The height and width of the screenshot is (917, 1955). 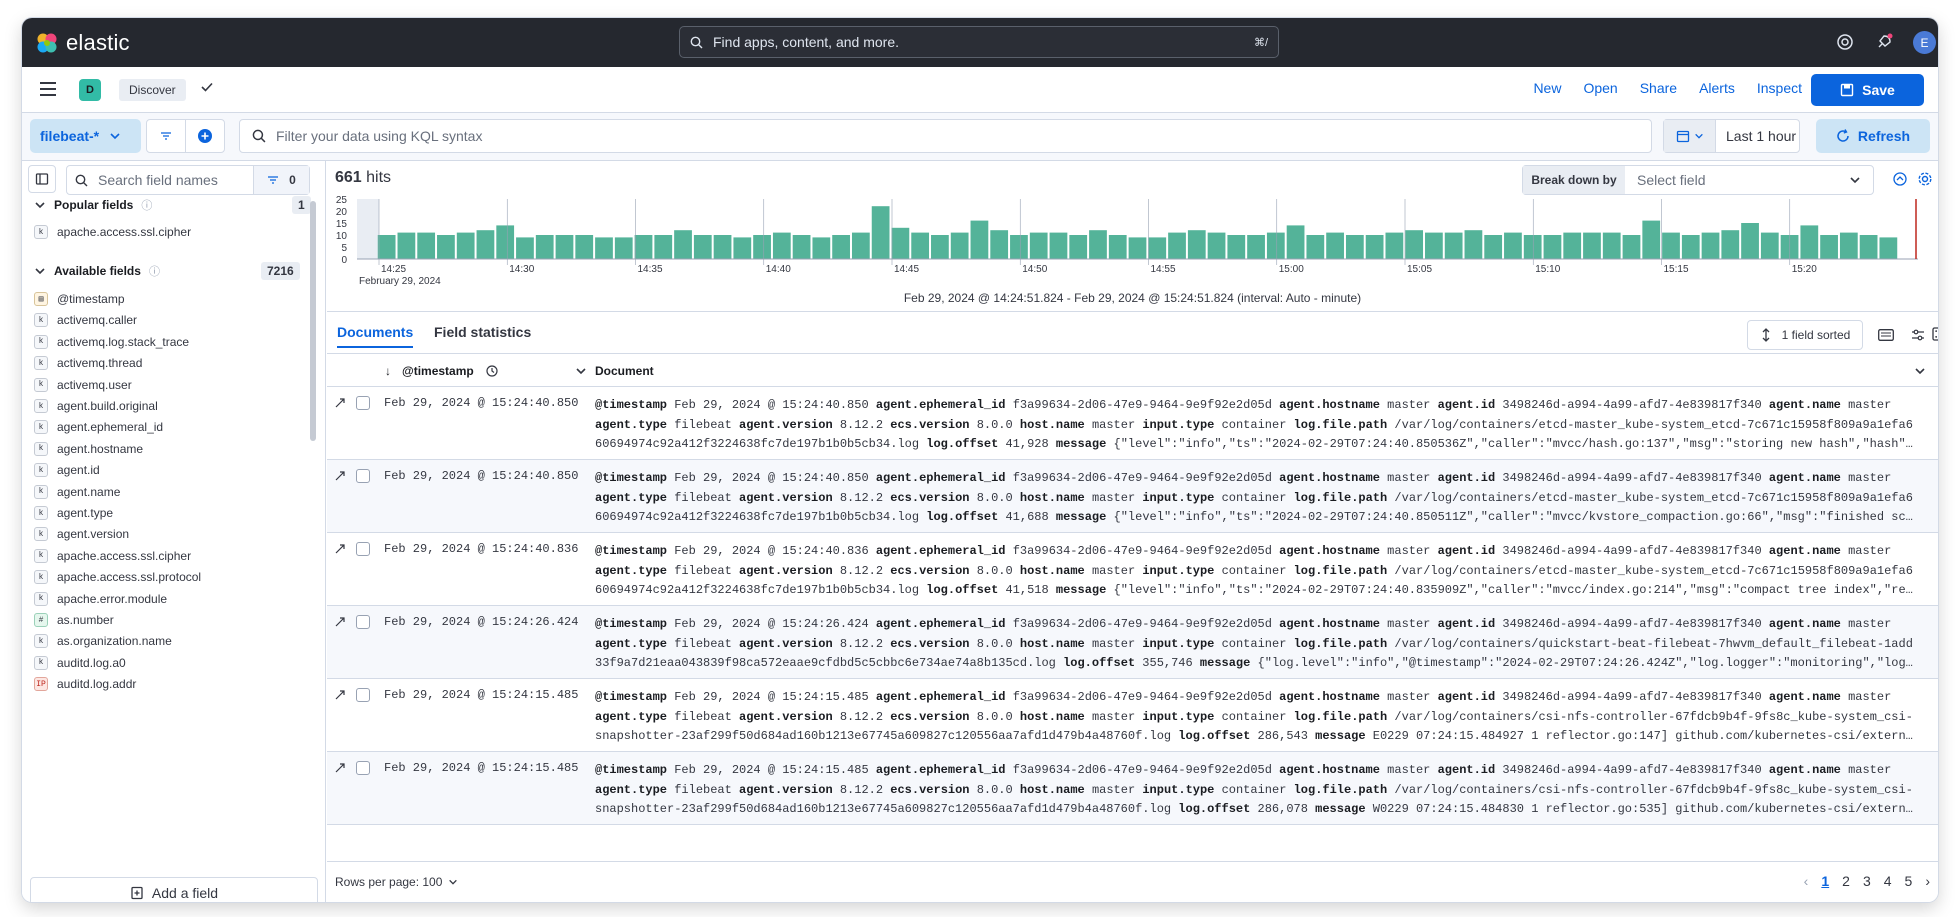 I want to click on breakdown-select: Break down by Select field, so click(x=1698, y=180).